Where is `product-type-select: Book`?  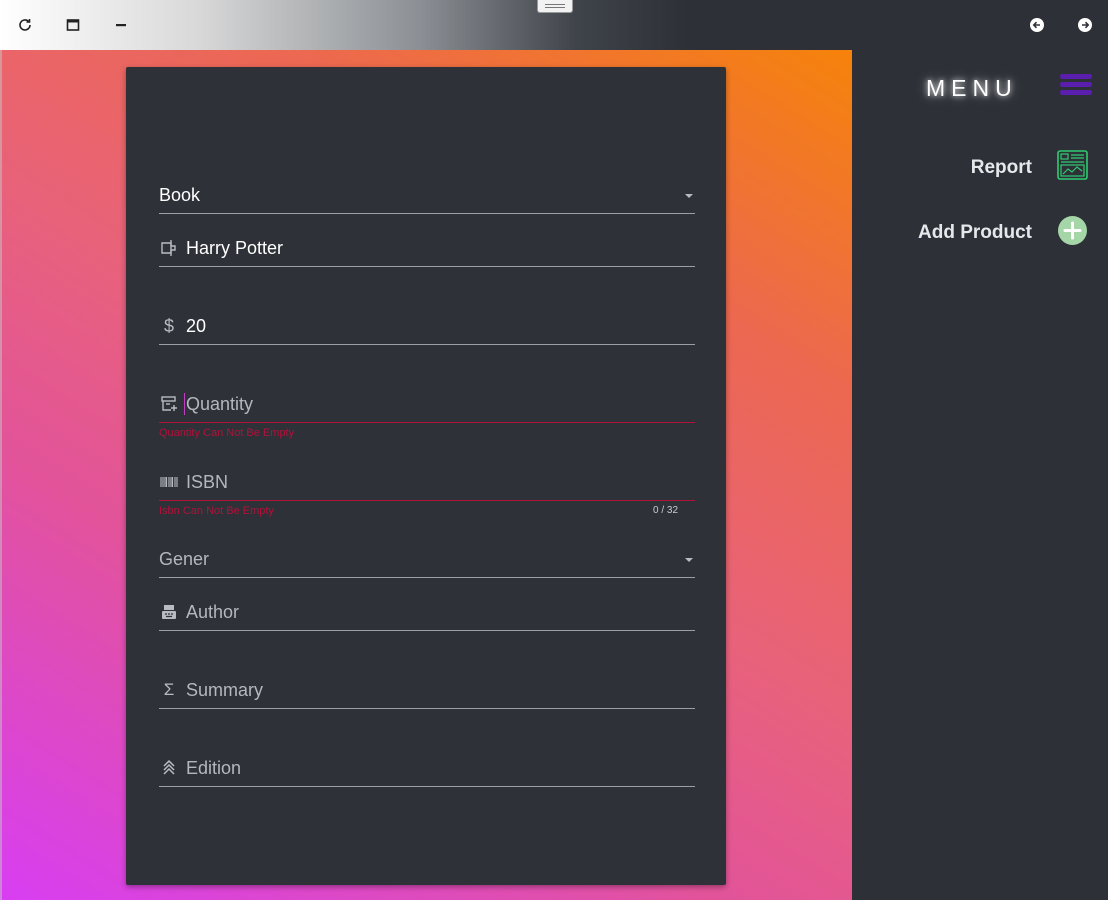
product-type-select: Book is located at coordinates (427, 196).